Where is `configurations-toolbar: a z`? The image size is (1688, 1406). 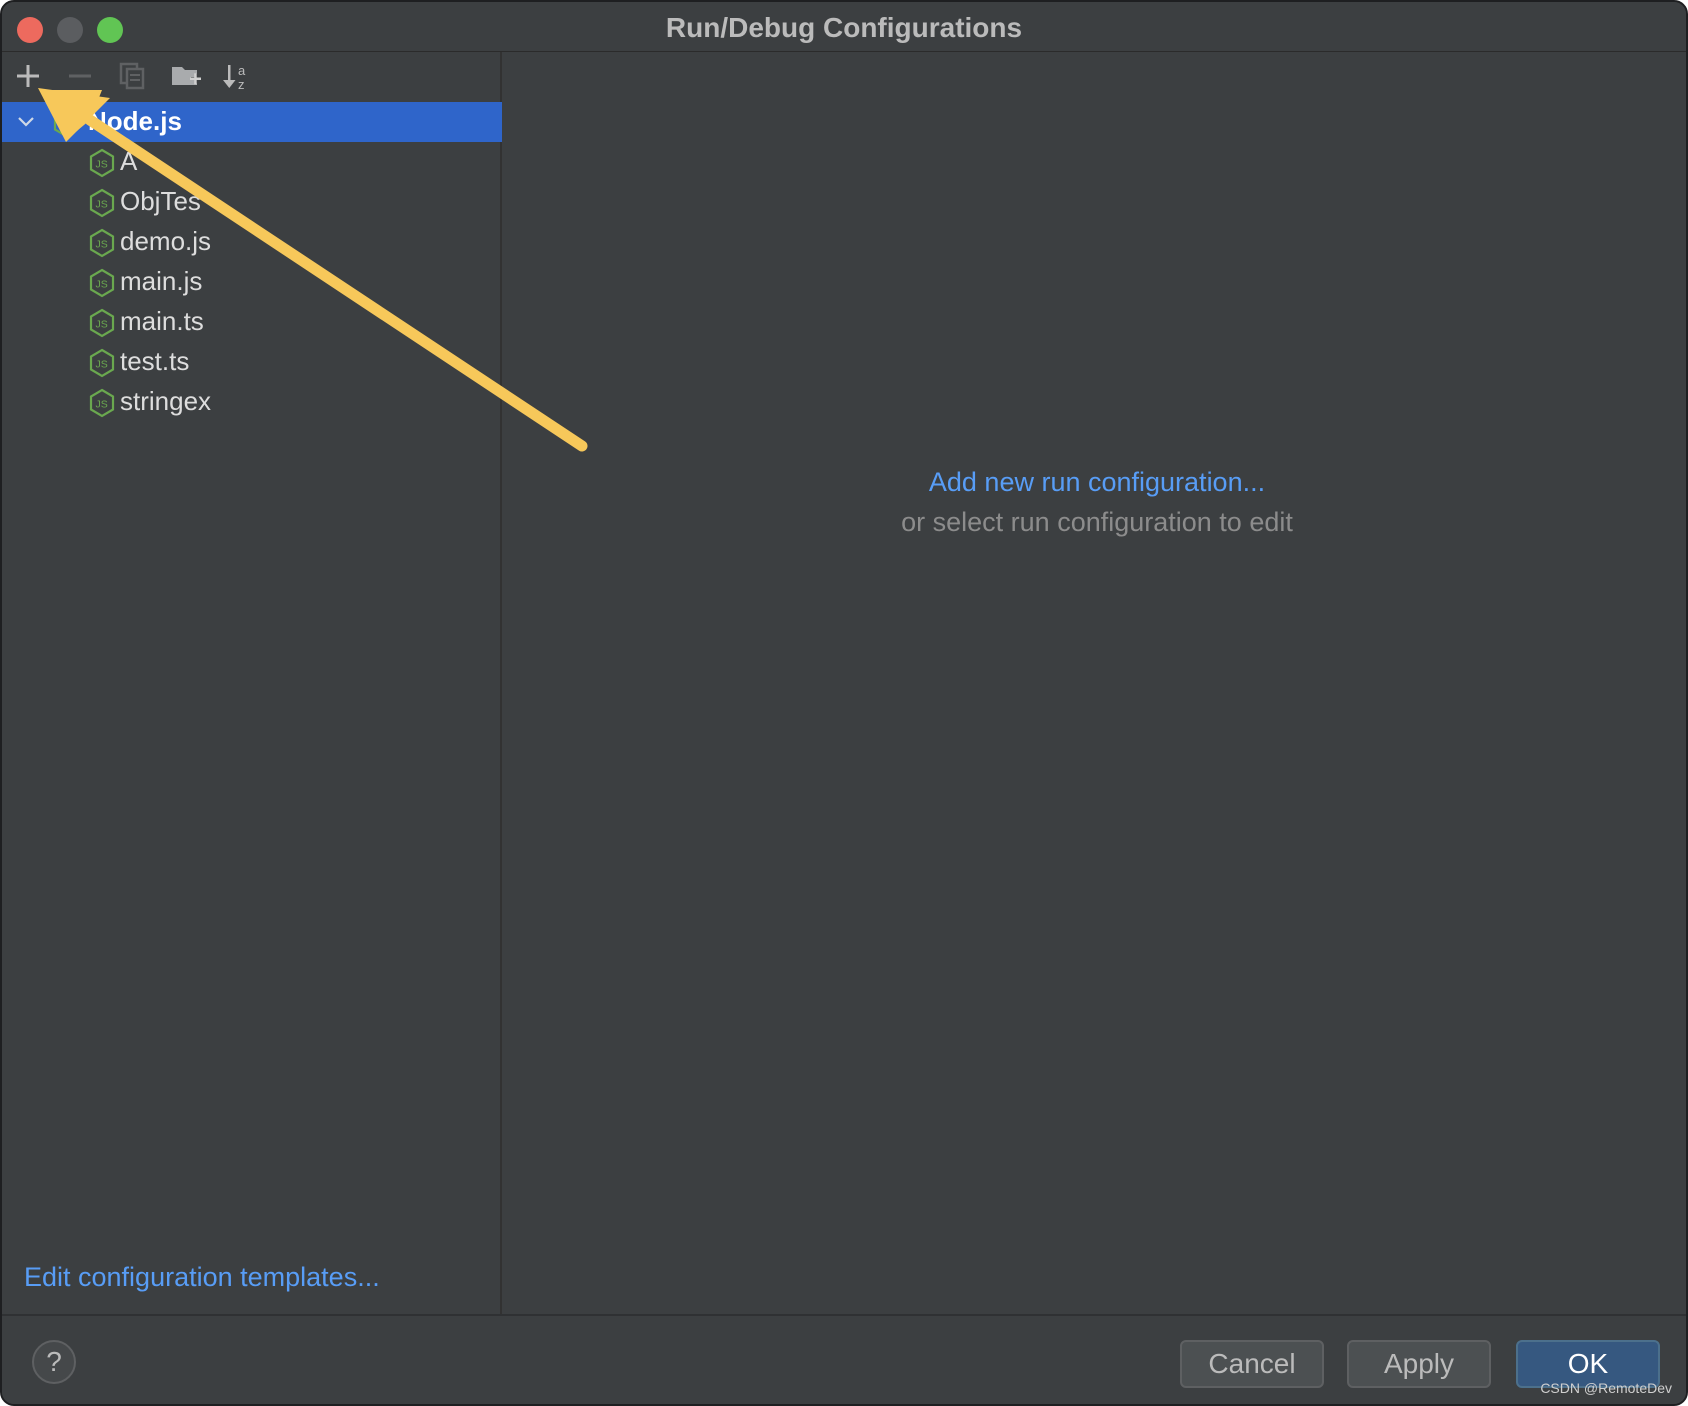 configurations-toolbar: a z is located at coordinates (252, 76).